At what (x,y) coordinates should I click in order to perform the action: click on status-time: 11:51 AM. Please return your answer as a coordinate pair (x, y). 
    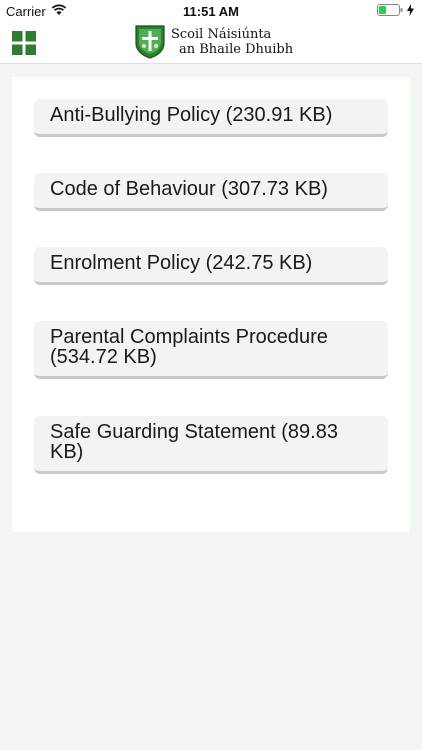
    Looking at the image, I should click on (211, 11).